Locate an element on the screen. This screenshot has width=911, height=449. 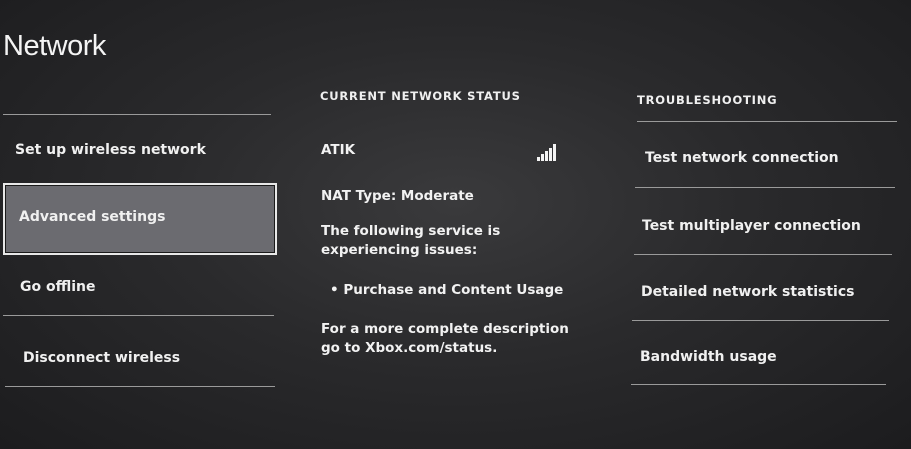
network-name: ATIK is located at coordinates (338, 150).